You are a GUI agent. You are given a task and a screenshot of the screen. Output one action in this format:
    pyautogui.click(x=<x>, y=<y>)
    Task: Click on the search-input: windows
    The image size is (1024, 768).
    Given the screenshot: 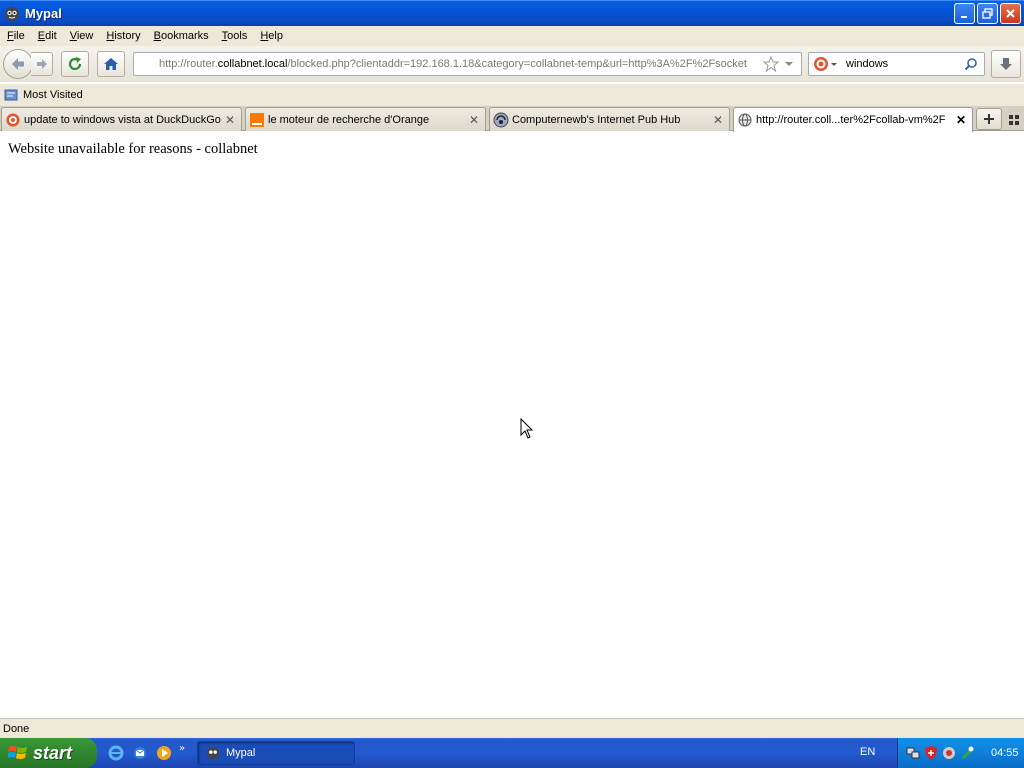 What is the action you would take?
    pyautogui.click(x=905, y=64)
    